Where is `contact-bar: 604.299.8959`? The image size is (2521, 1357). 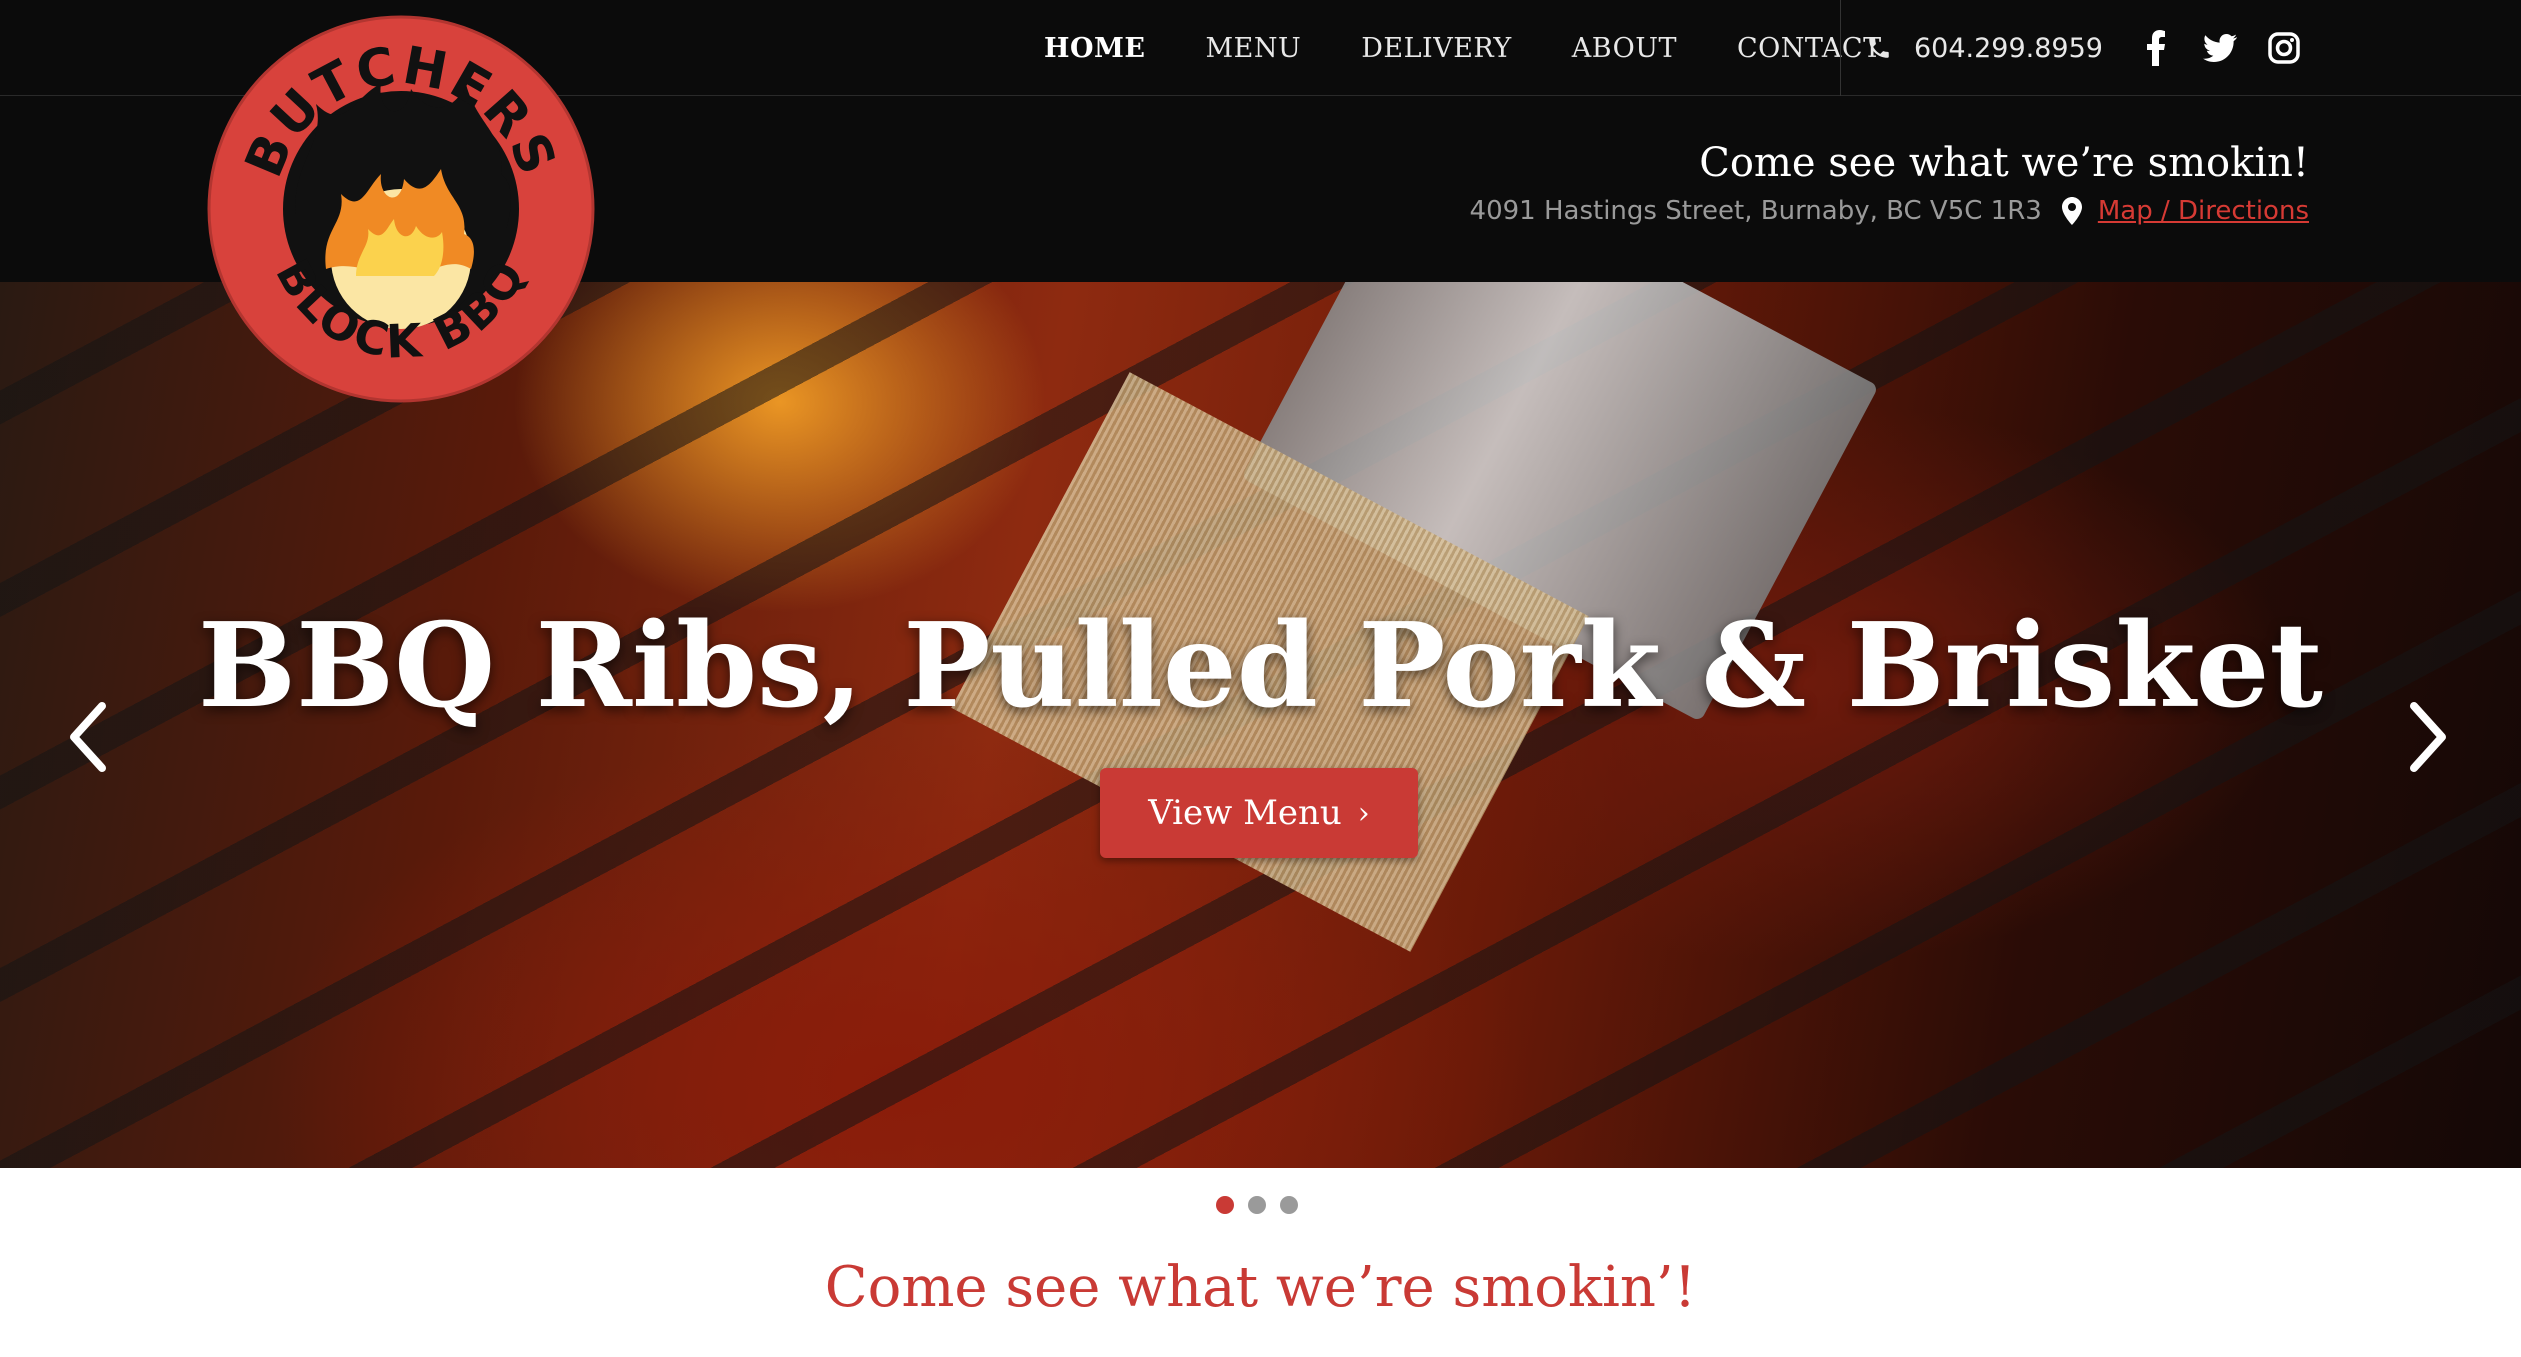 contact-bar: 604.299.8959 is located at coordinates (2098, 48).